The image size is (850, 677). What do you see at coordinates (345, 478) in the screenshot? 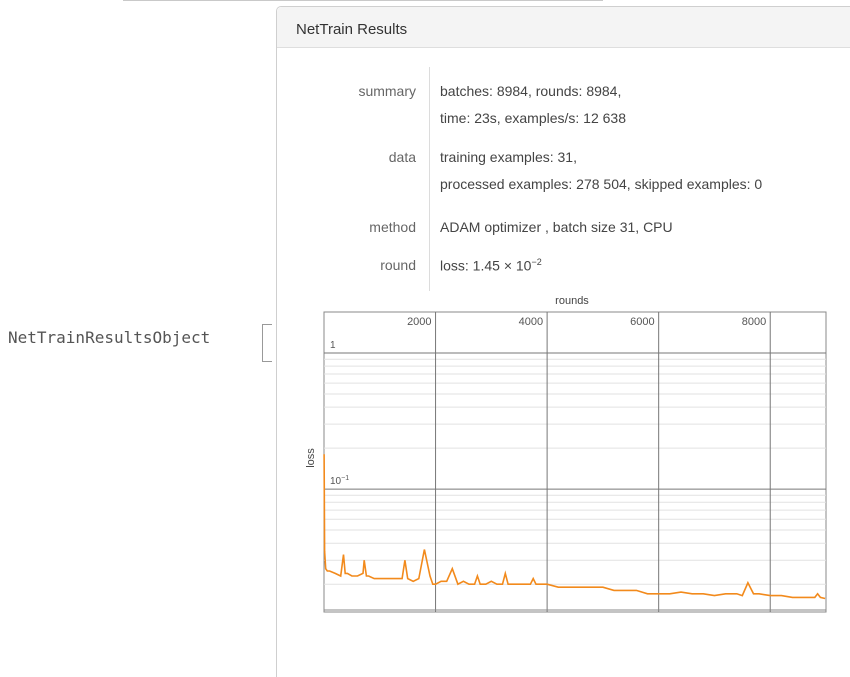
I see `y-tick-exponent: −1` at bounding box center [345, 478].